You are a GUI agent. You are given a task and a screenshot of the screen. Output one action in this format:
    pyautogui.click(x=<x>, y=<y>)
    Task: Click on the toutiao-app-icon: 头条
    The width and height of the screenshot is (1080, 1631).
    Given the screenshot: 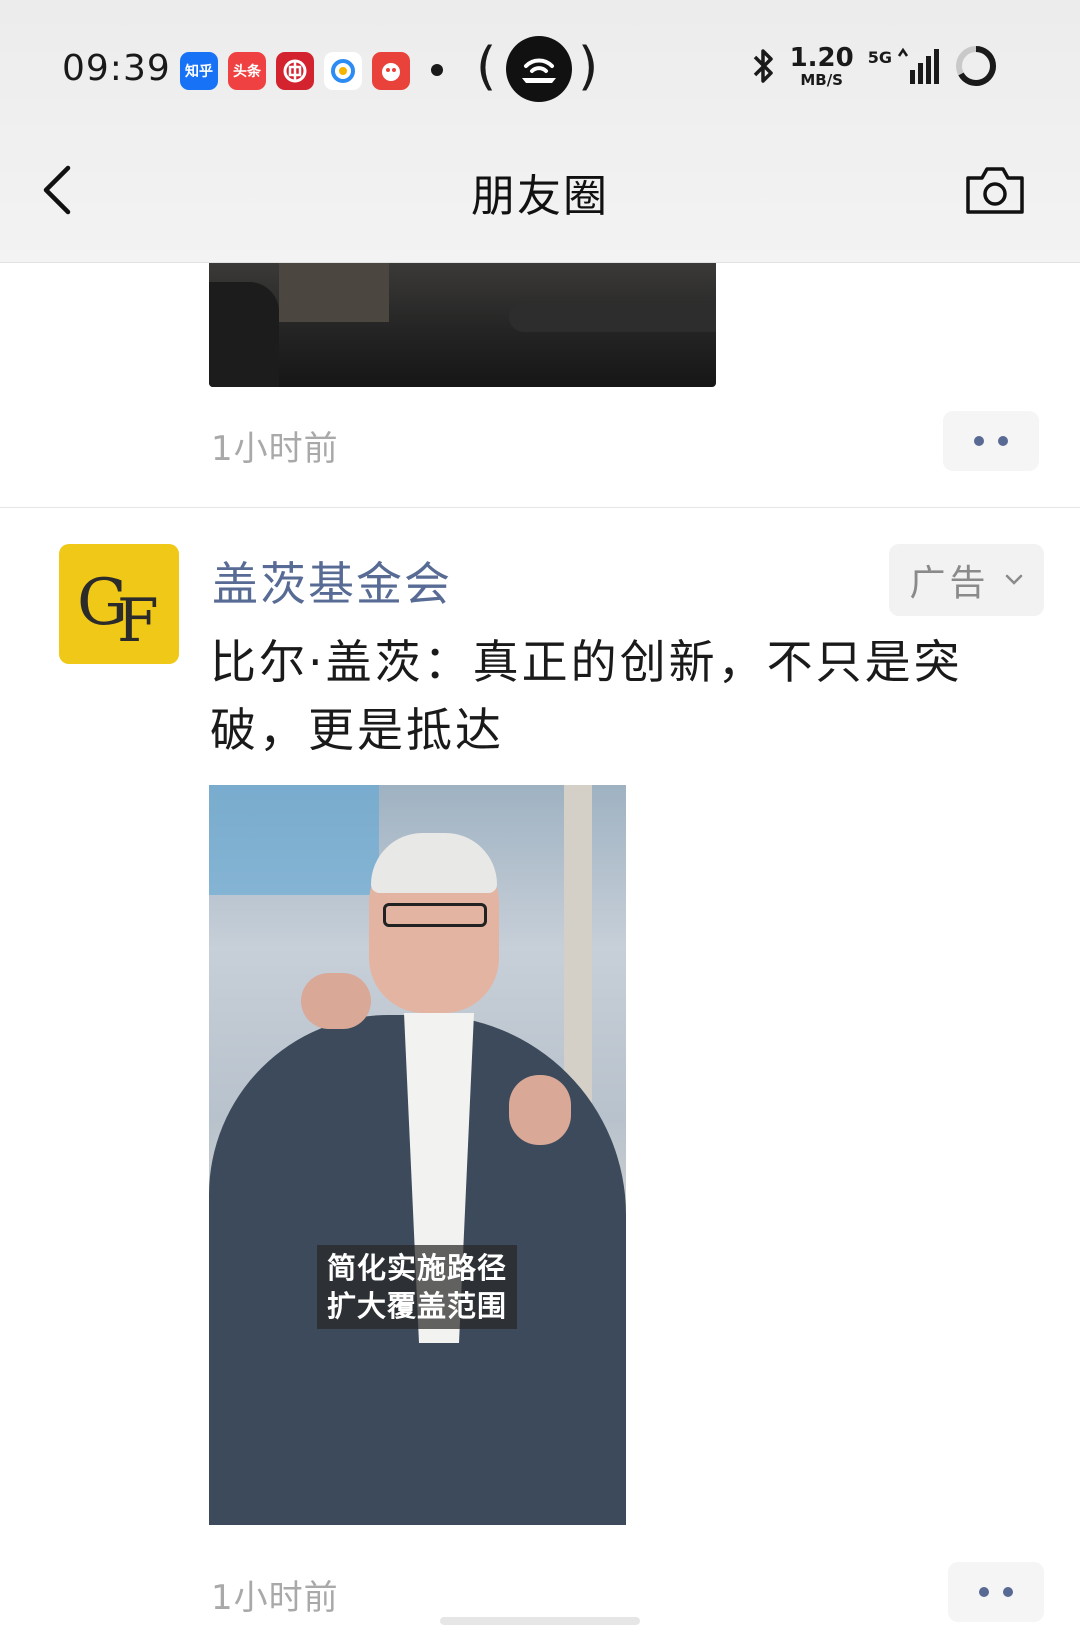 What is the action you would take?
    pyautogui.click(x=247, y=71)
    